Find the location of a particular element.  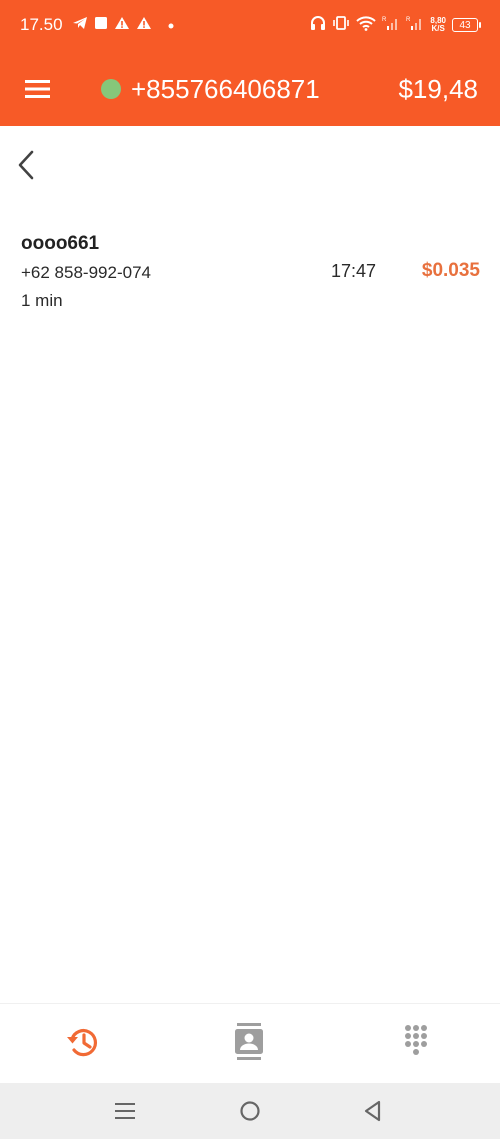

system-navigation-bar is located at coordinates (250, 1111).